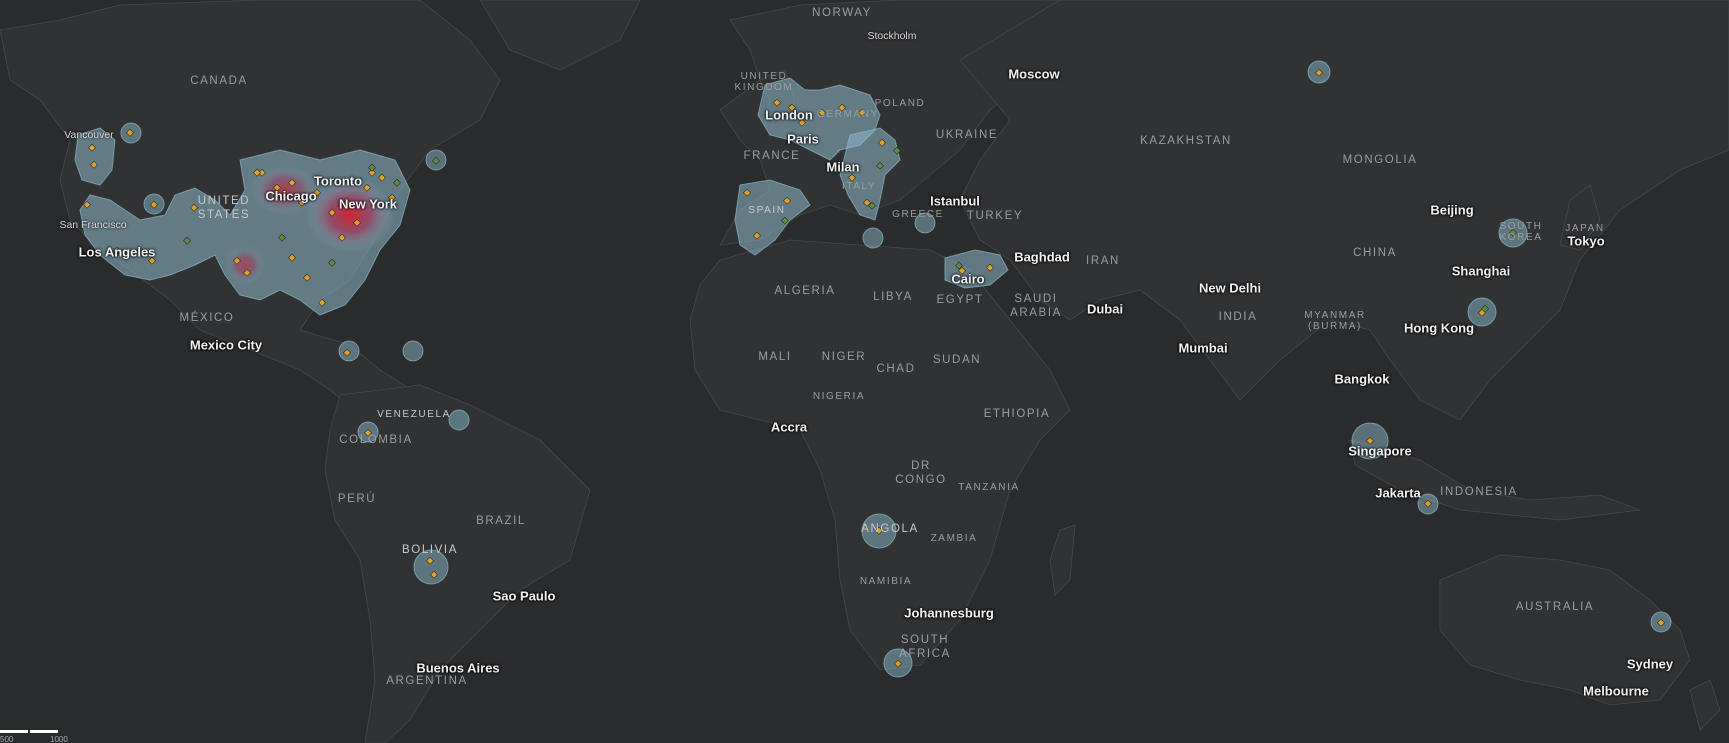 The image size is (1729, 743). I want to click on land-new-zealand, so click(1705, 705).